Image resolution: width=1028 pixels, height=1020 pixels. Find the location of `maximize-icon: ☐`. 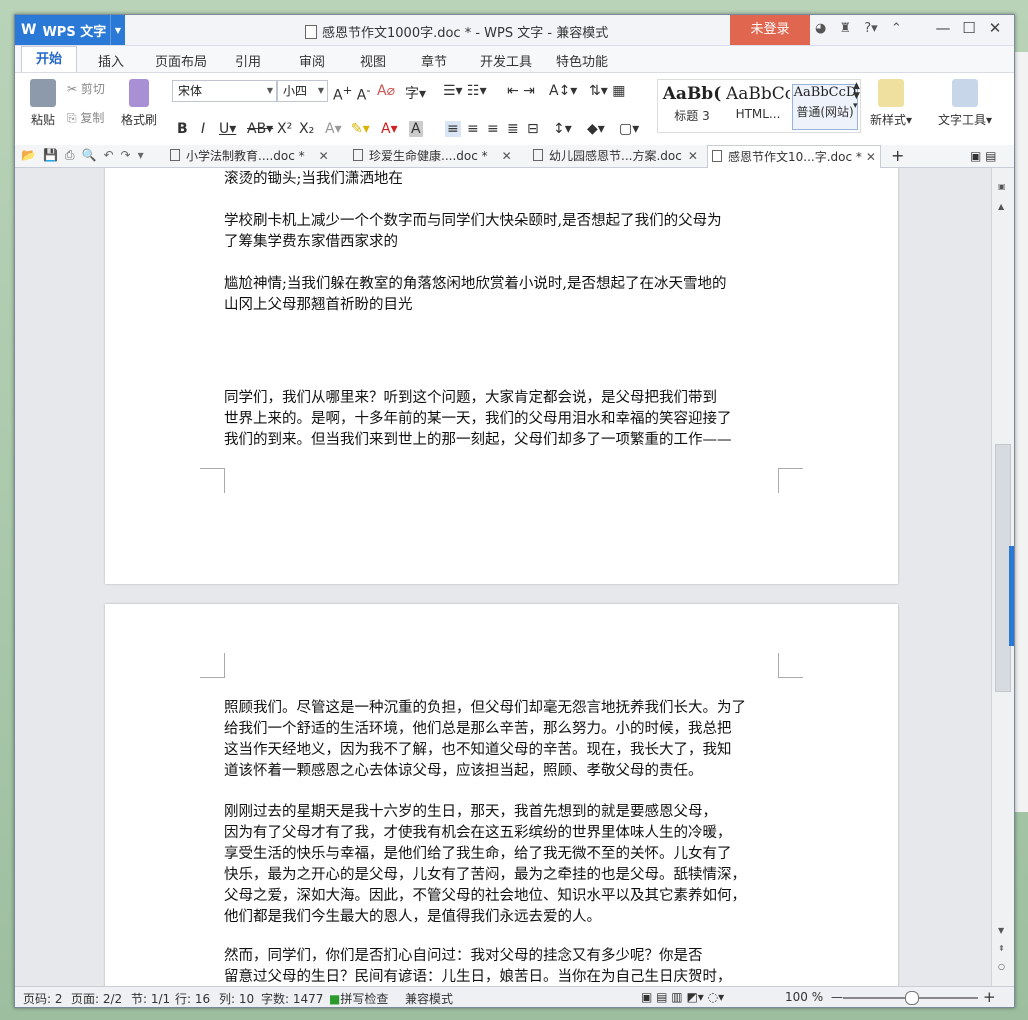

maximize-icon: ☐ is located at coordinates (969, 28).